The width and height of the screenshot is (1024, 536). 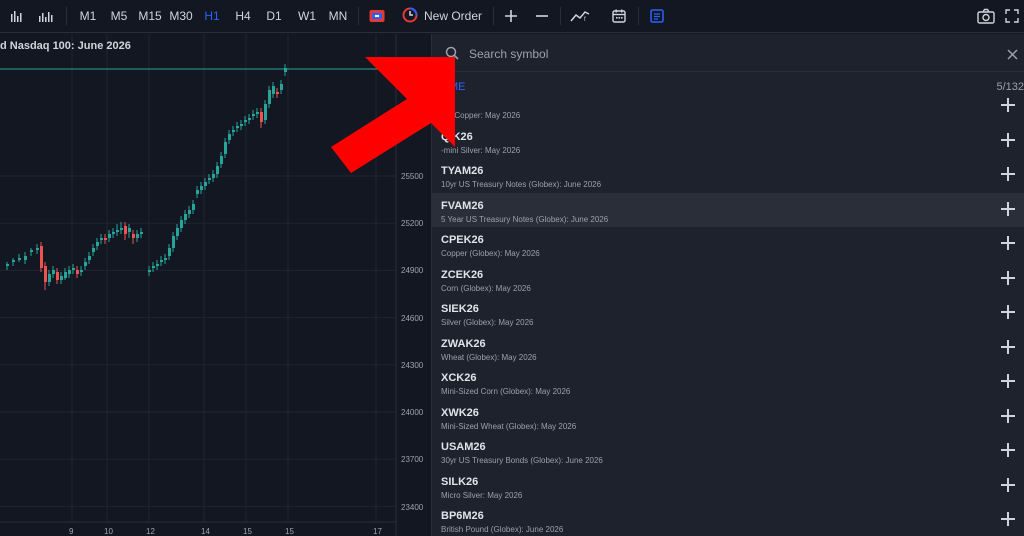 I want to click on timeframe-w1: W1, so click(x=307, y=16).